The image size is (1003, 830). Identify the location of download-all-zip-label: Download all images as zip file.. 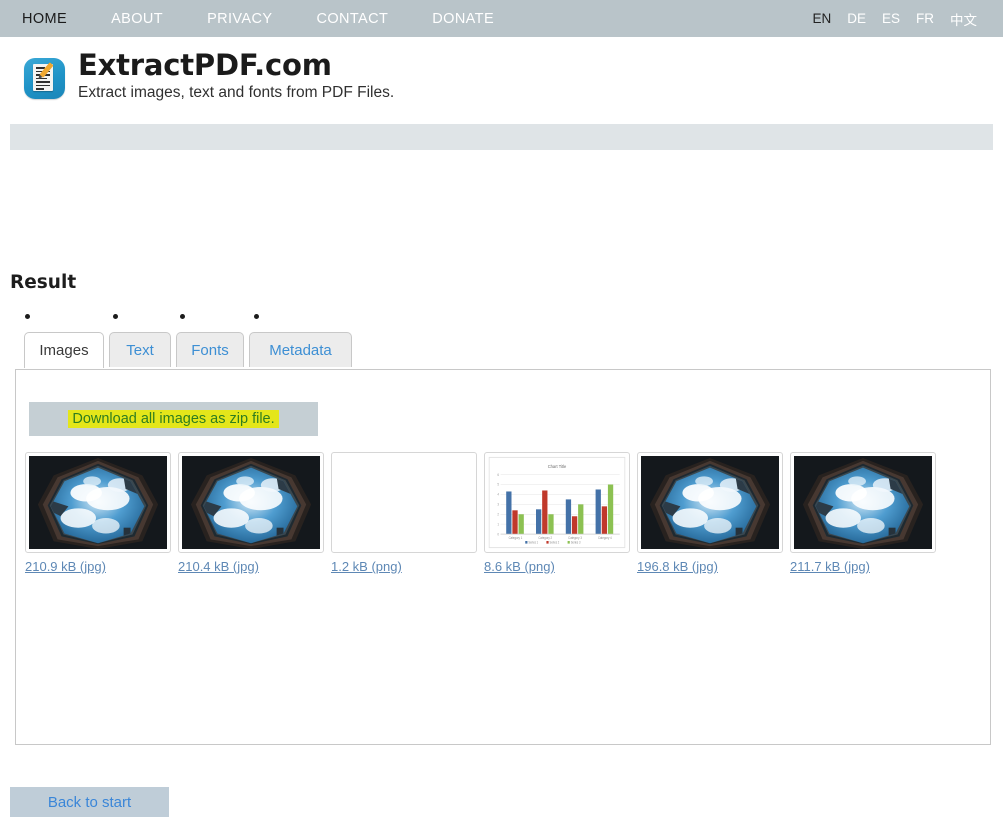
(173, 419).